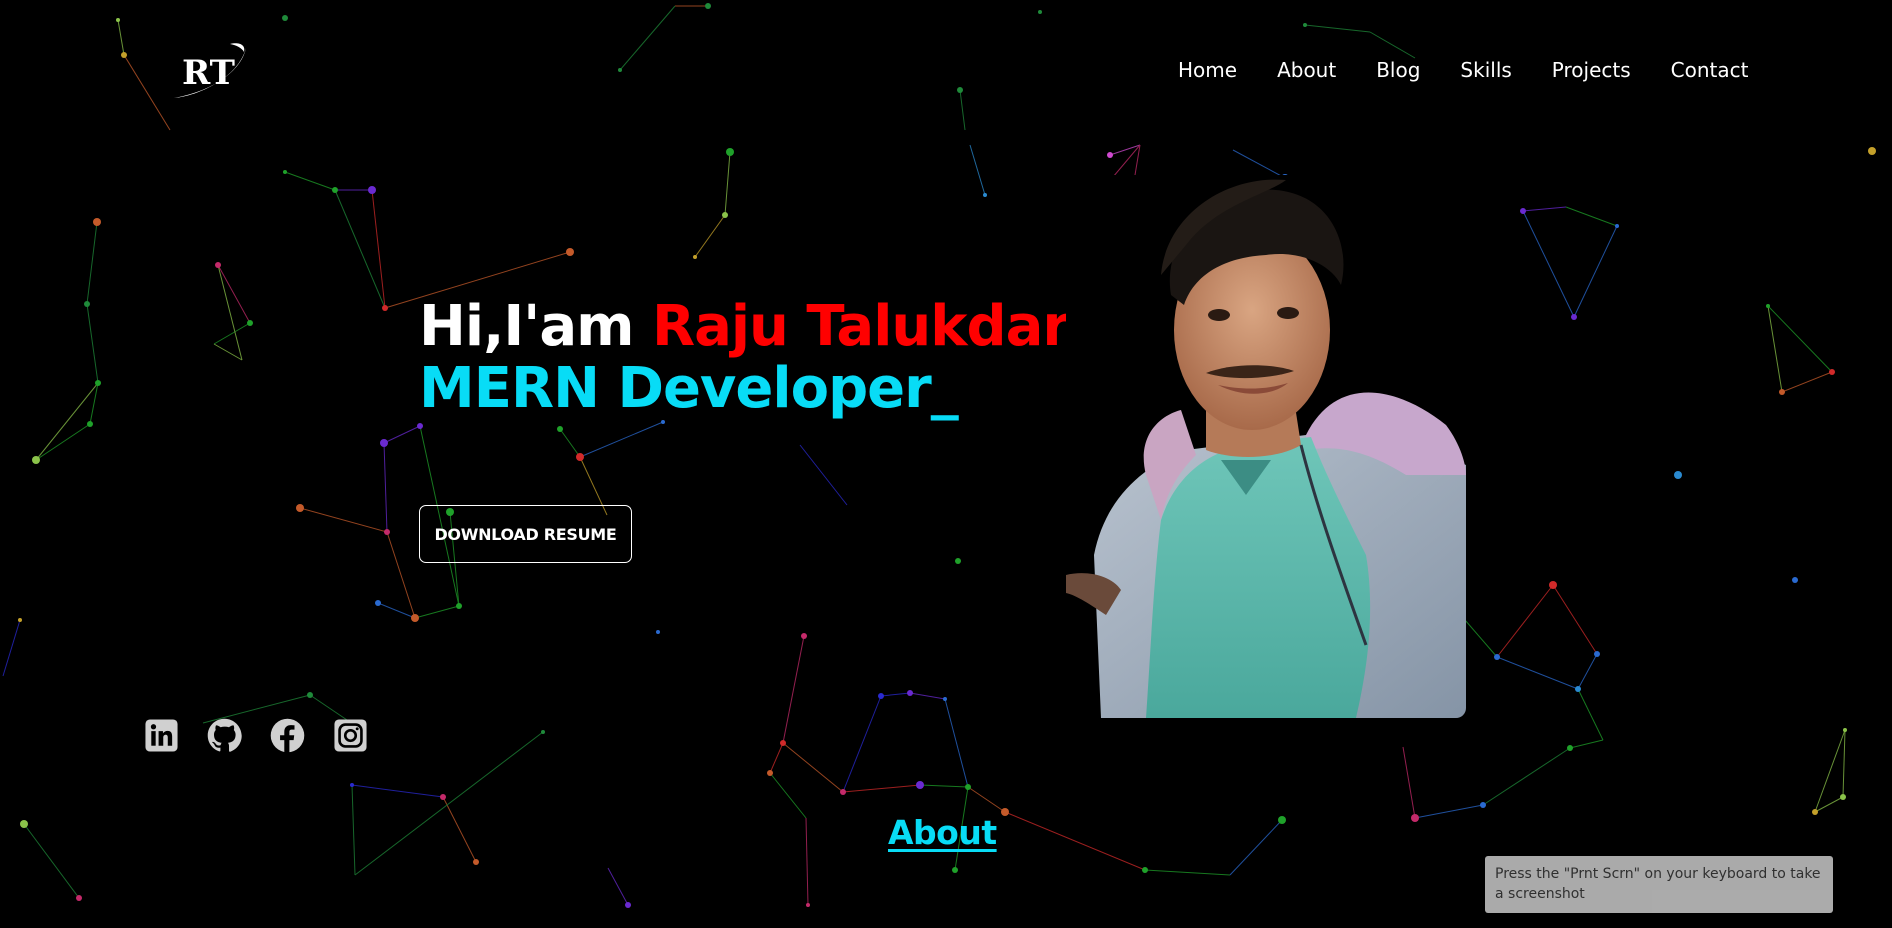 The image size is (1892, 928). What do you see at coordinates (942, 832) in the screenshot?
I see `about-section-heading: About` at bounding box center [942, 832].